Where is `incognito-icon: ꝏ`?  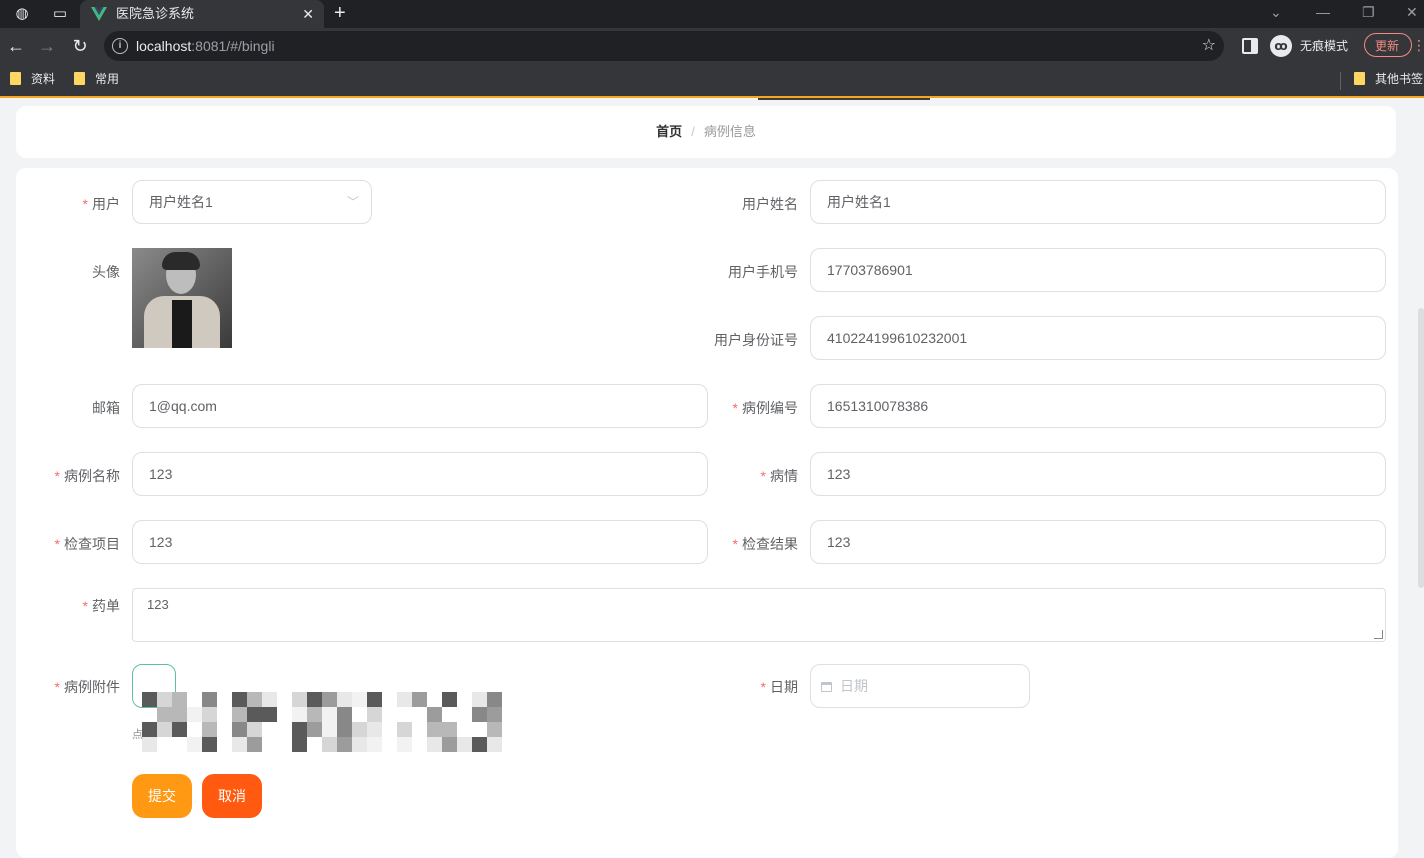 incognito-icon: ꝏ is located at coordinates (1281, 46).